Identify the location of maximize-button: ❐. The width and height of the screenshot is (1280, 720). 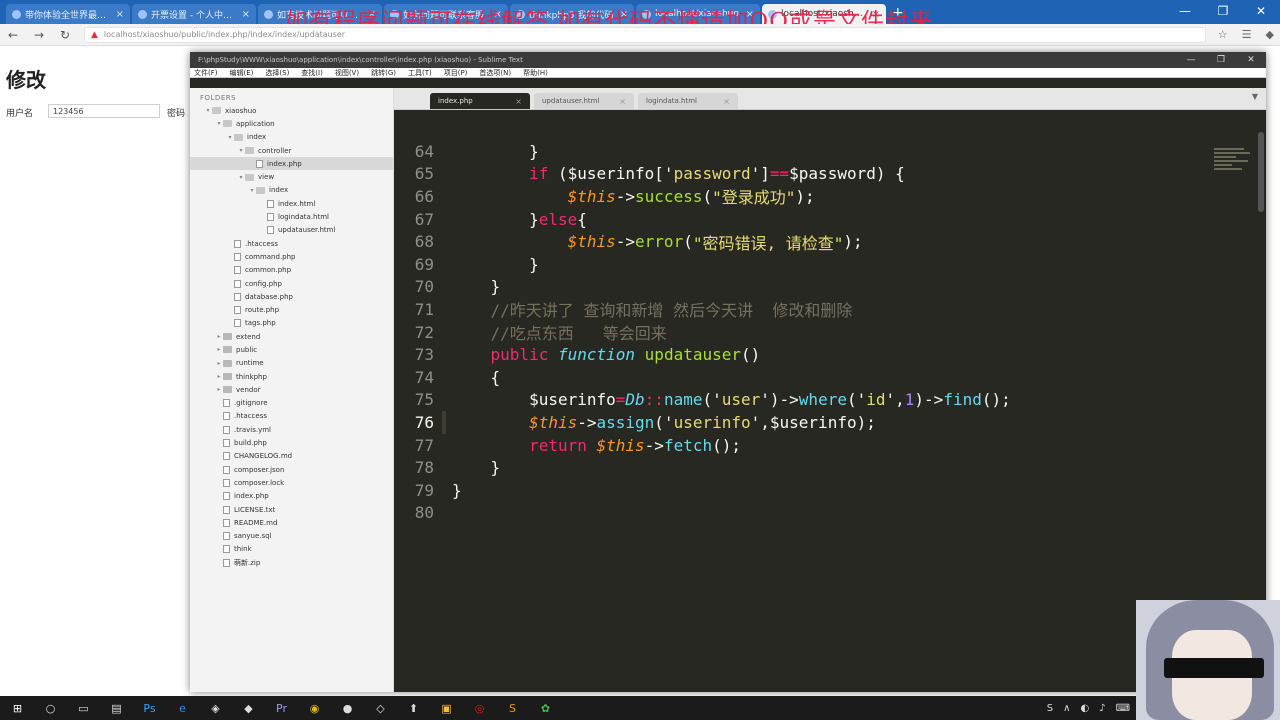
(1223, 12).